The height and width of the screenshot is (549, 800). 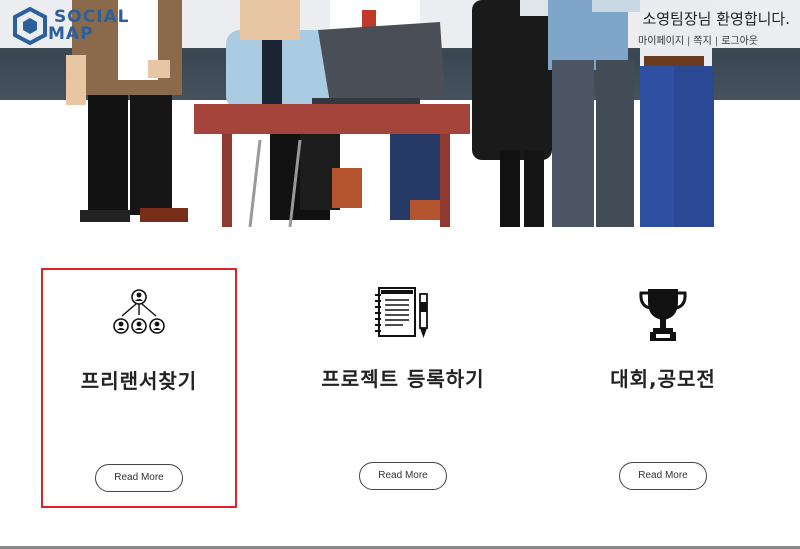 What do you see at coordinates (739, 41) in the screenshot?
I see `logout-link: 로그아웃` at bounding box center [739, 41].